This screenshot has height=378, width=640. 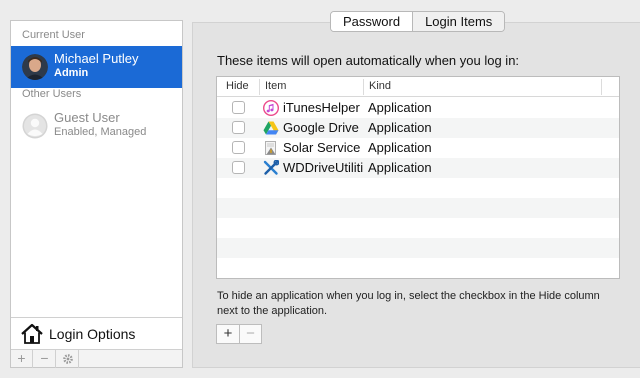 What do you see at coordinates (35, 126) in the screenshot?
I see `guest-avatar-icon` at bounding box center [35, 126].